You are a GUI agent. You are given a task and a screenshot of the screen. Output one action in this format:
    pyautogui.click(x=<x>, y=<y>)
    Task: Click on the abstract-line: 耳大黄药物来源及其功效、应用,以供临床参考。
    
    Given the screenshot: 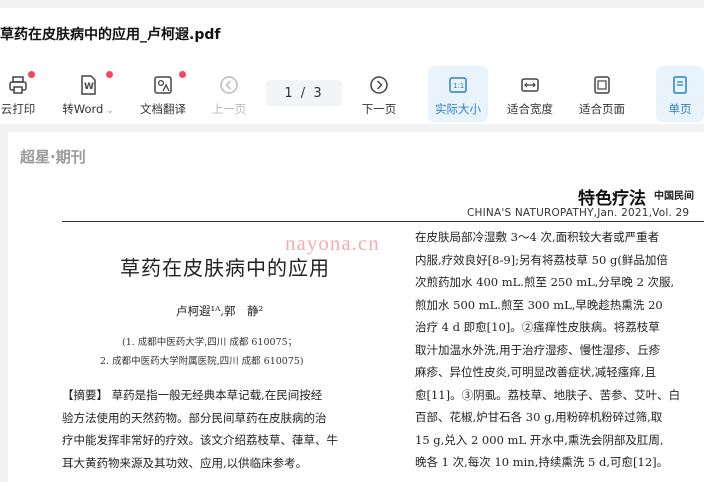 What is the action you would take?
    pyautogui.click(x=185, y=462)
    